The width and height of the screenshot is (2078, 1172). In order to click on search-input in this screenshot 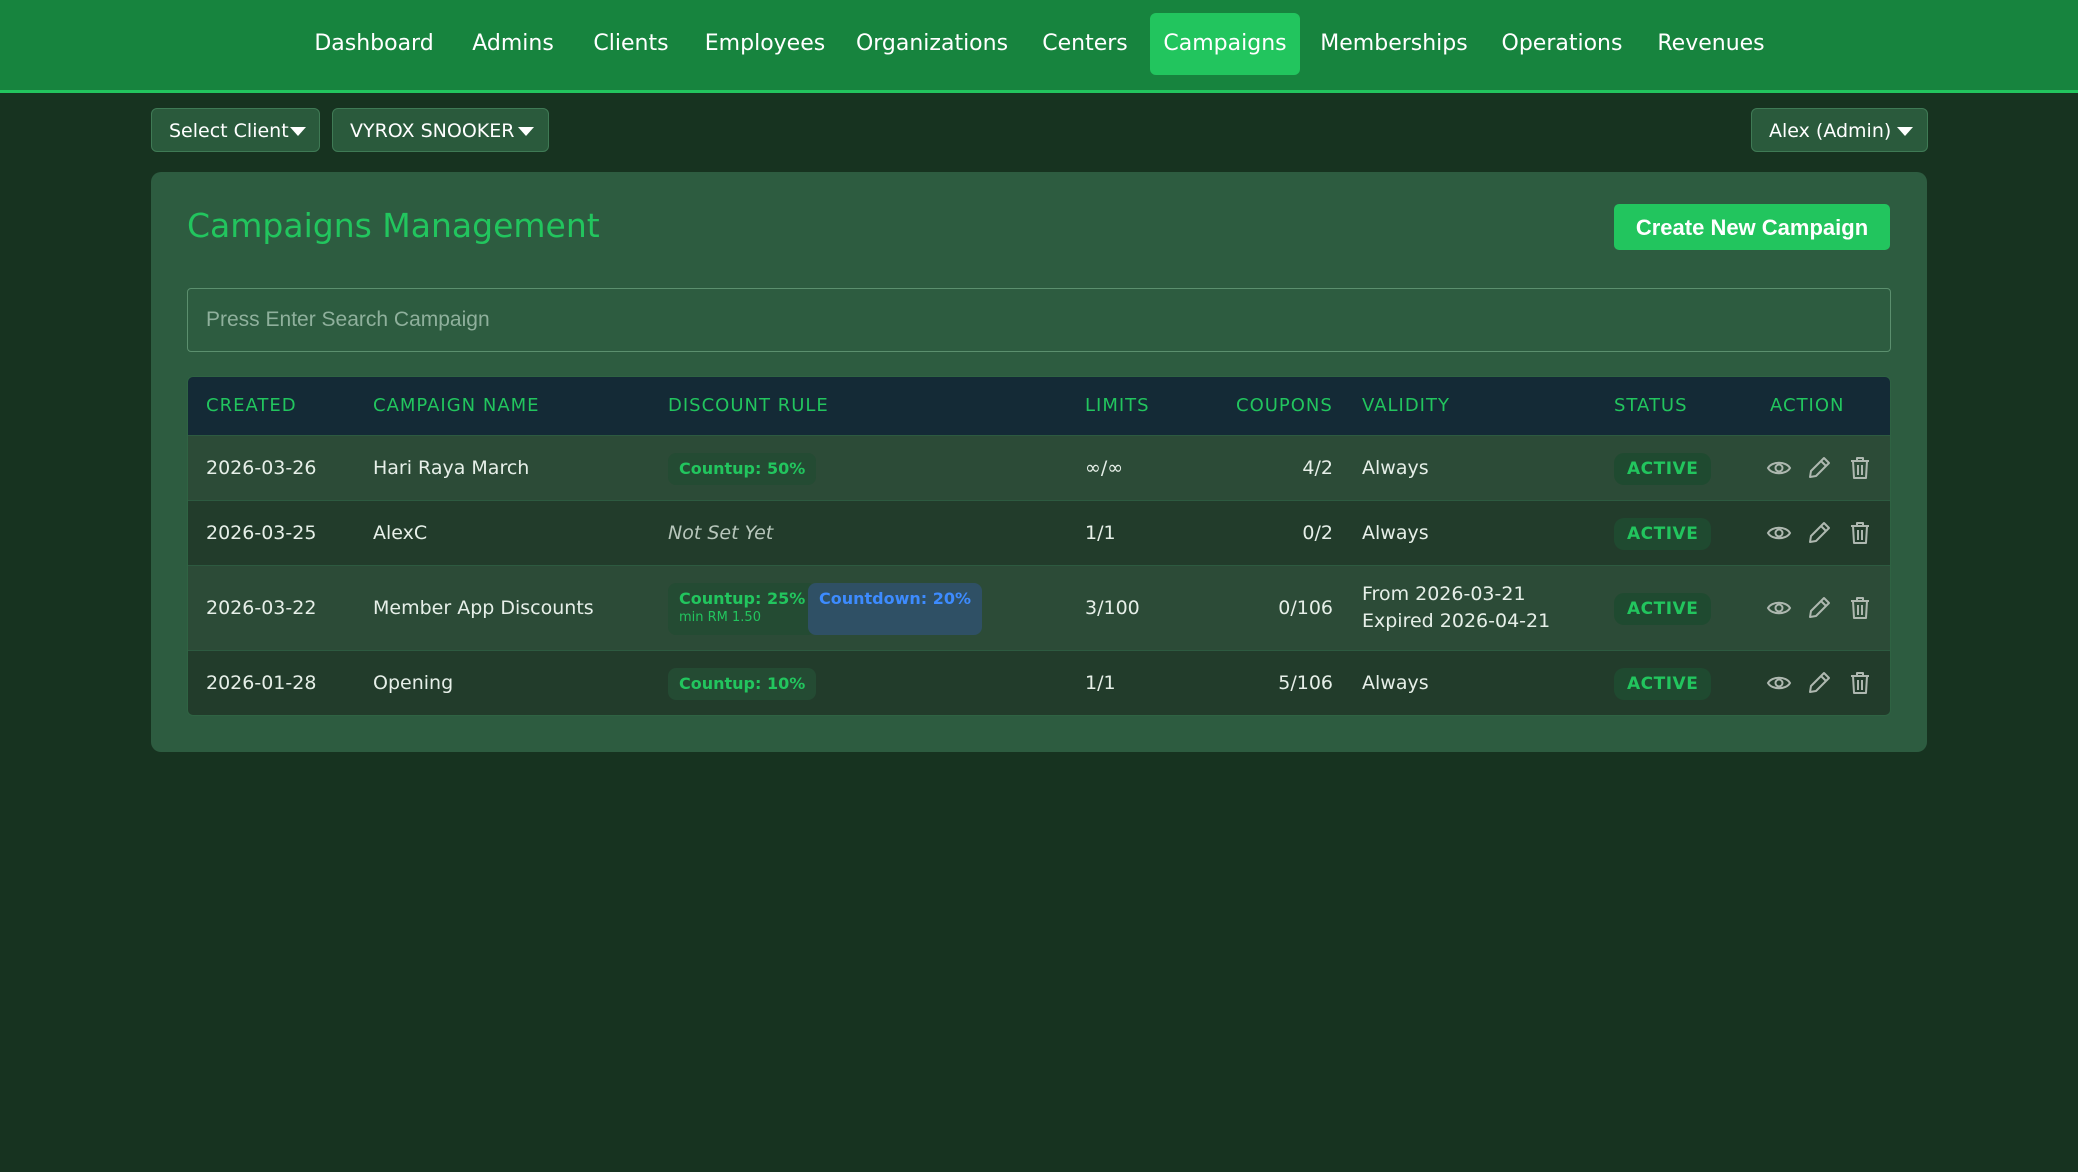, I will do `click(1039, 320)`.